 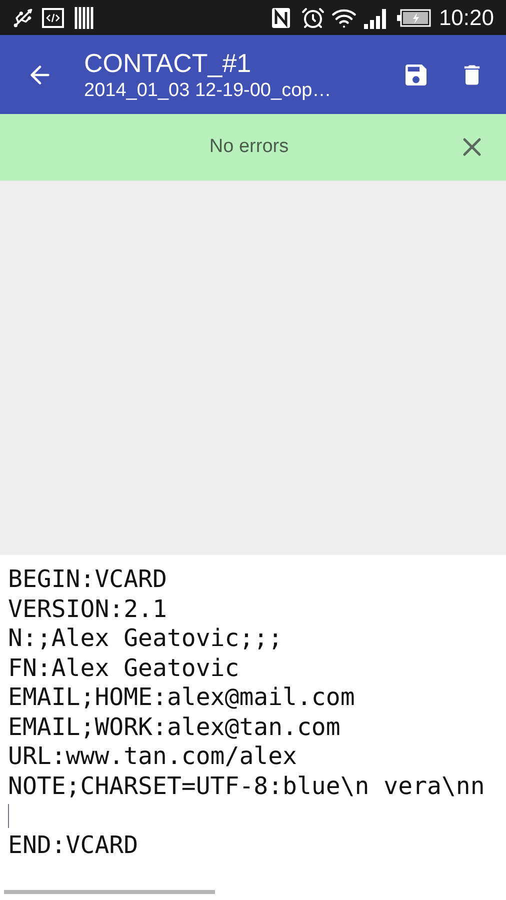 I want to click on signal-icon, so click(x=375, y=17).